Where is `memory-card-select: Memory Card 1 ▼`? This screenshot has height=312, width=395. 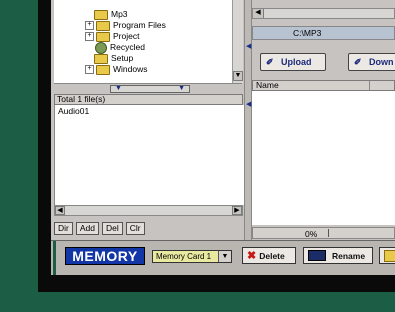
memory-card-select: Memory Card 1 ▼ is located at coordinates (192, 256).